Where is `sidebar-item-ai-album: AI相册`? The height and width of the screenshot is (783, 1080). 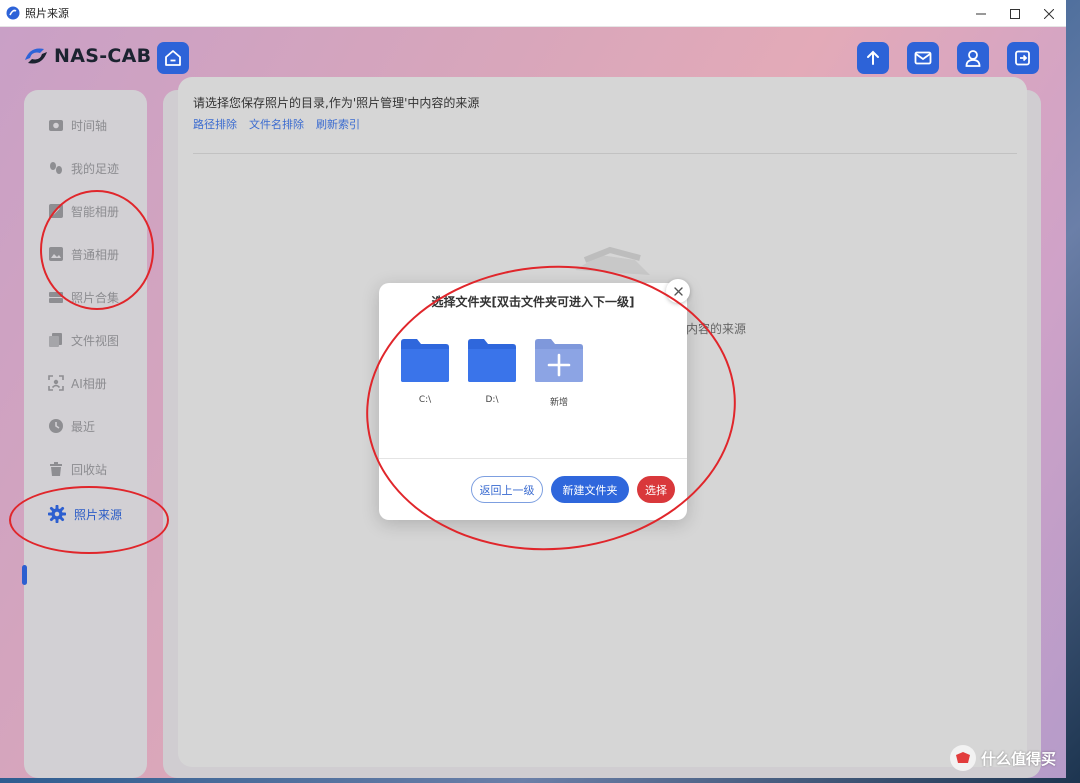
sidebar-item-ai-album: AI相册 is located at coordinates (85, 383).